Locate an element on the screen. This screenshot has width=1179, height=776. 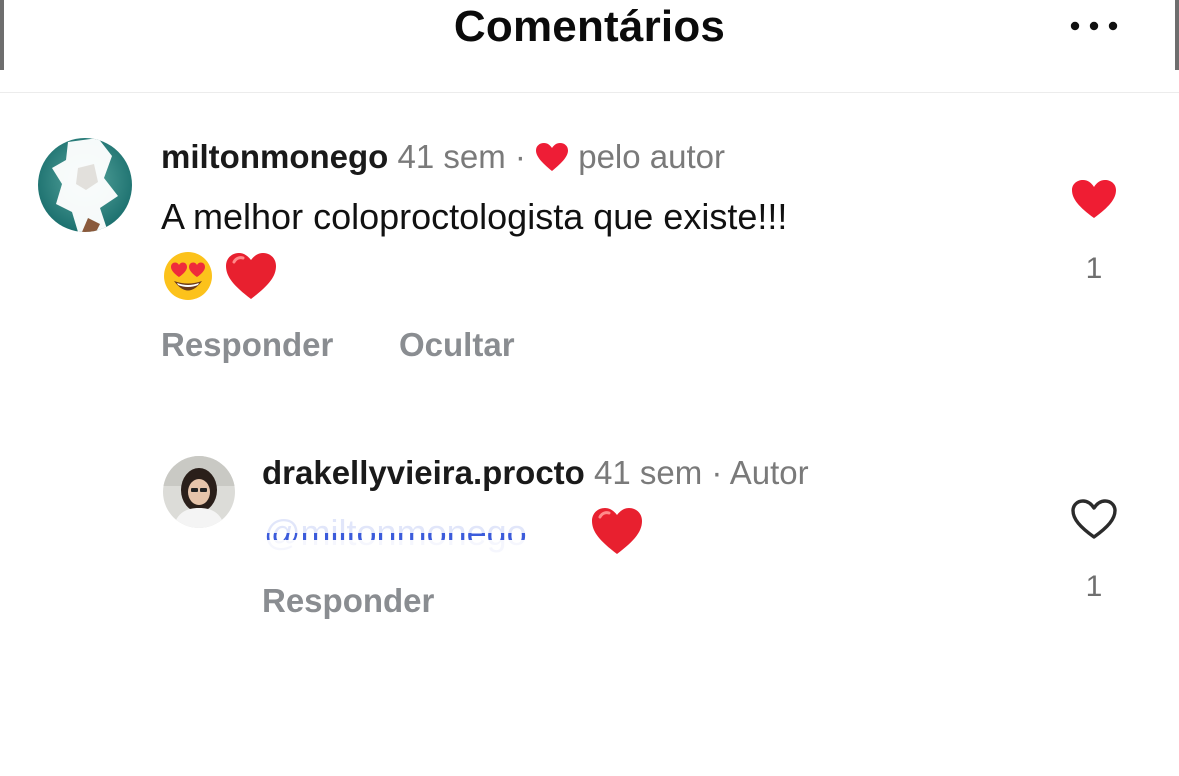
avatar is located at coordinates (199, 492).